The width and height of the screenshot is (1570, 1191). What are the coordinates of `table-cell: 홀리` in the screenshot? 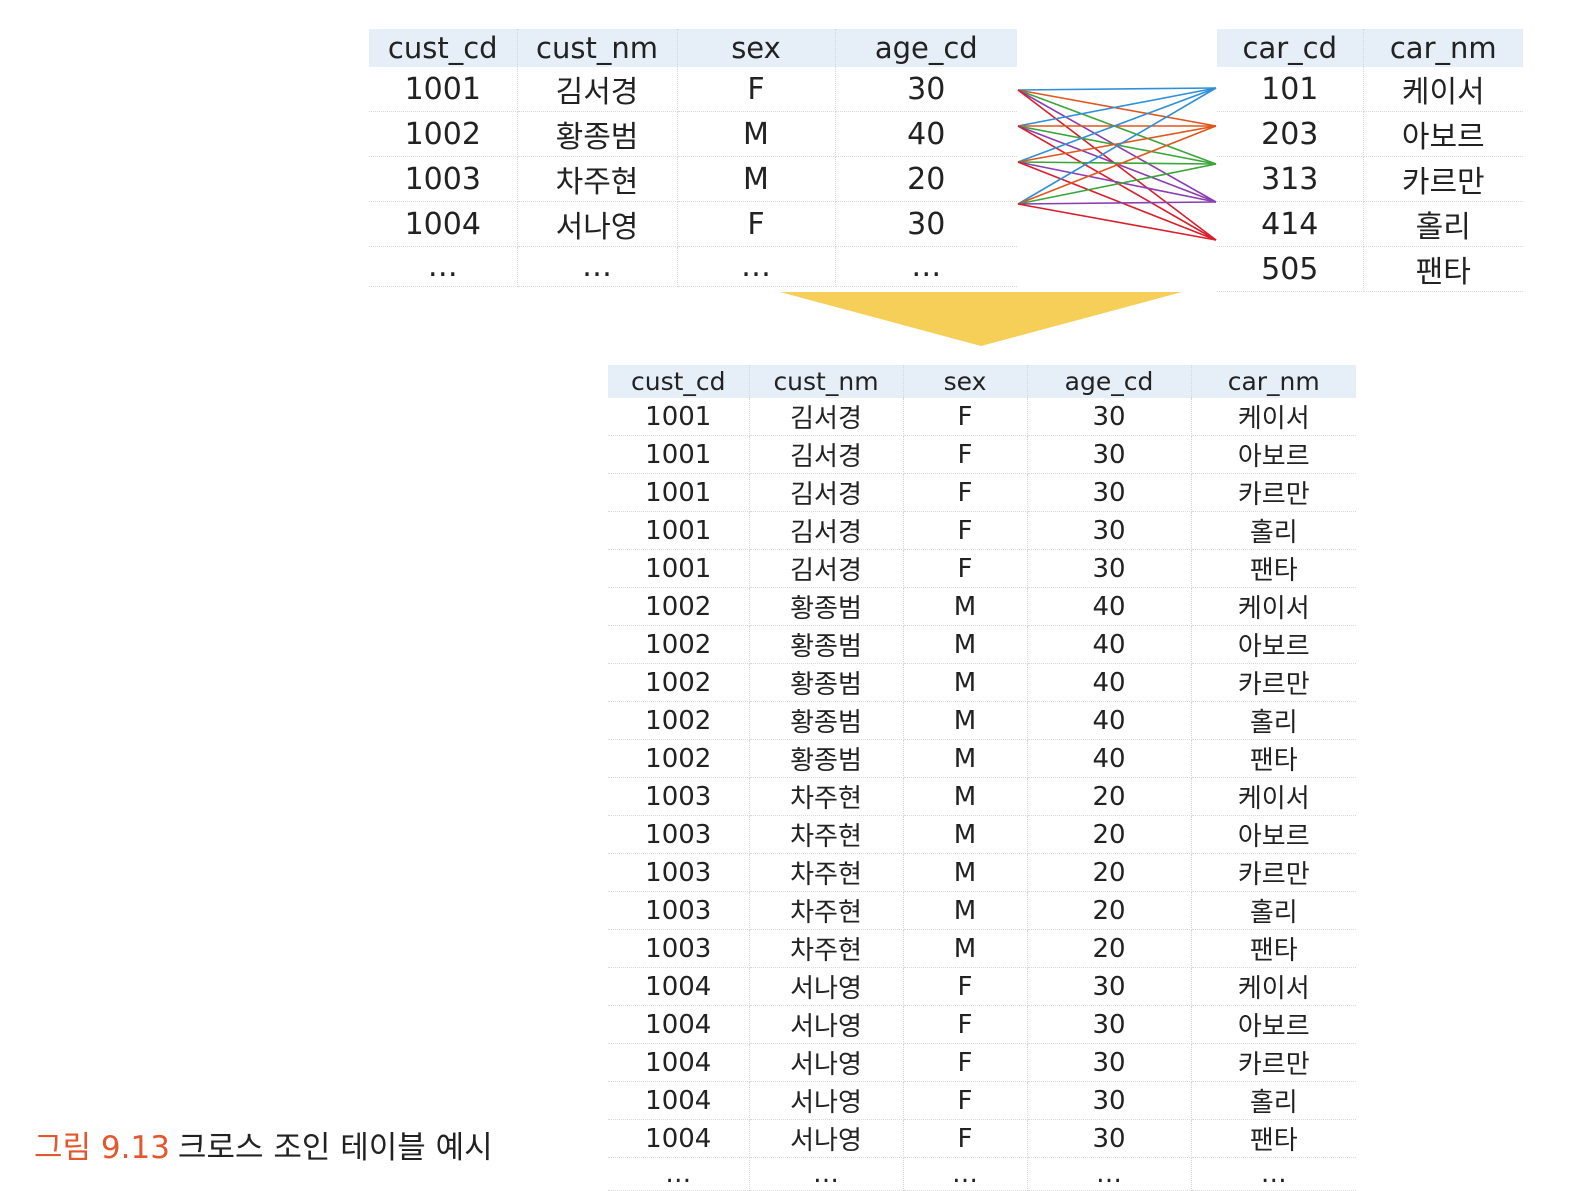 It's located at (1443, 224).